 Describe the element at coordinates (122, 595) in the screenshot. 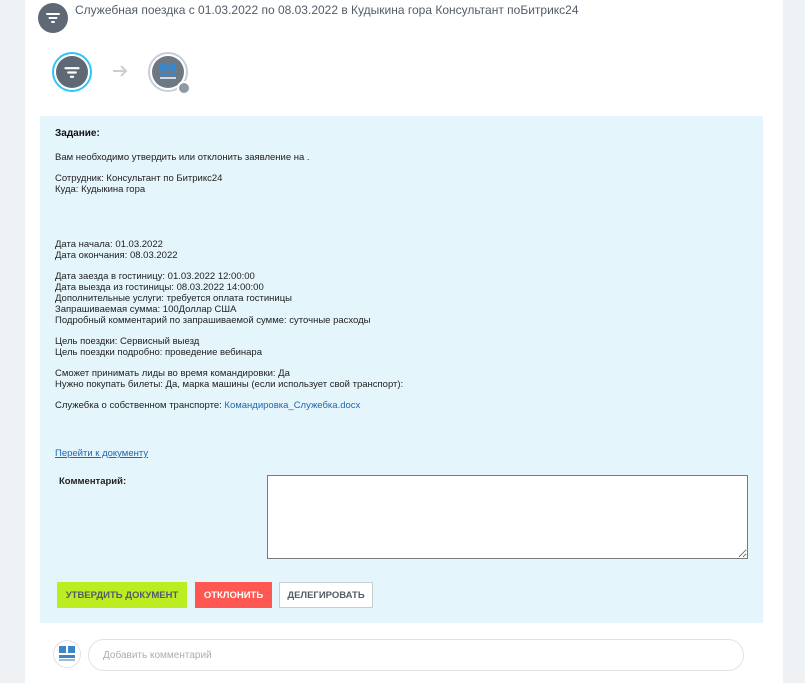

I see `approve-button: Утвердить документ` at that location.